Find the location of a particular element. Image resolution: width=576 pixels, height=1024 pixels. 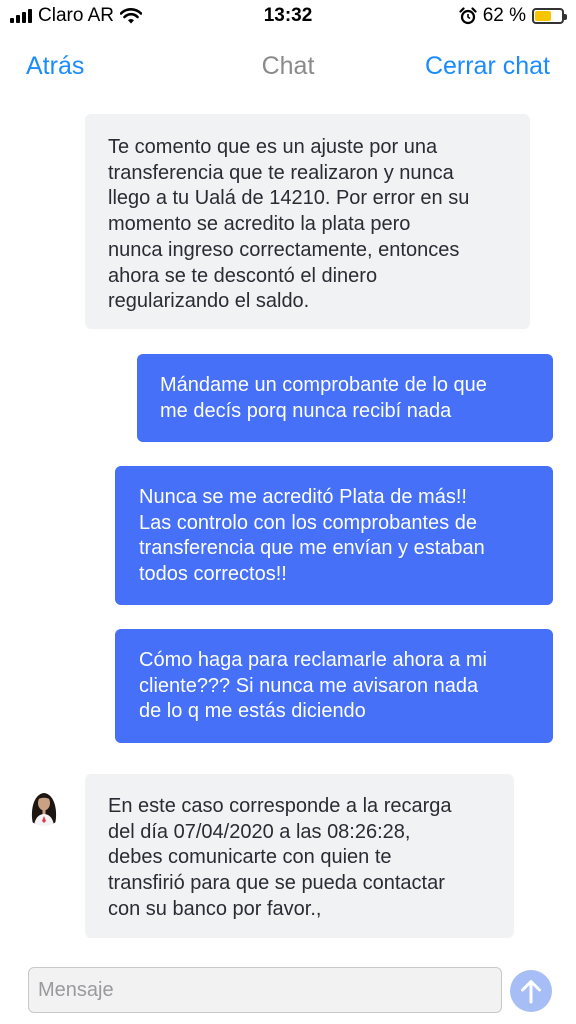

carrier-label: Claro AR is located at coordinates (76, 15).